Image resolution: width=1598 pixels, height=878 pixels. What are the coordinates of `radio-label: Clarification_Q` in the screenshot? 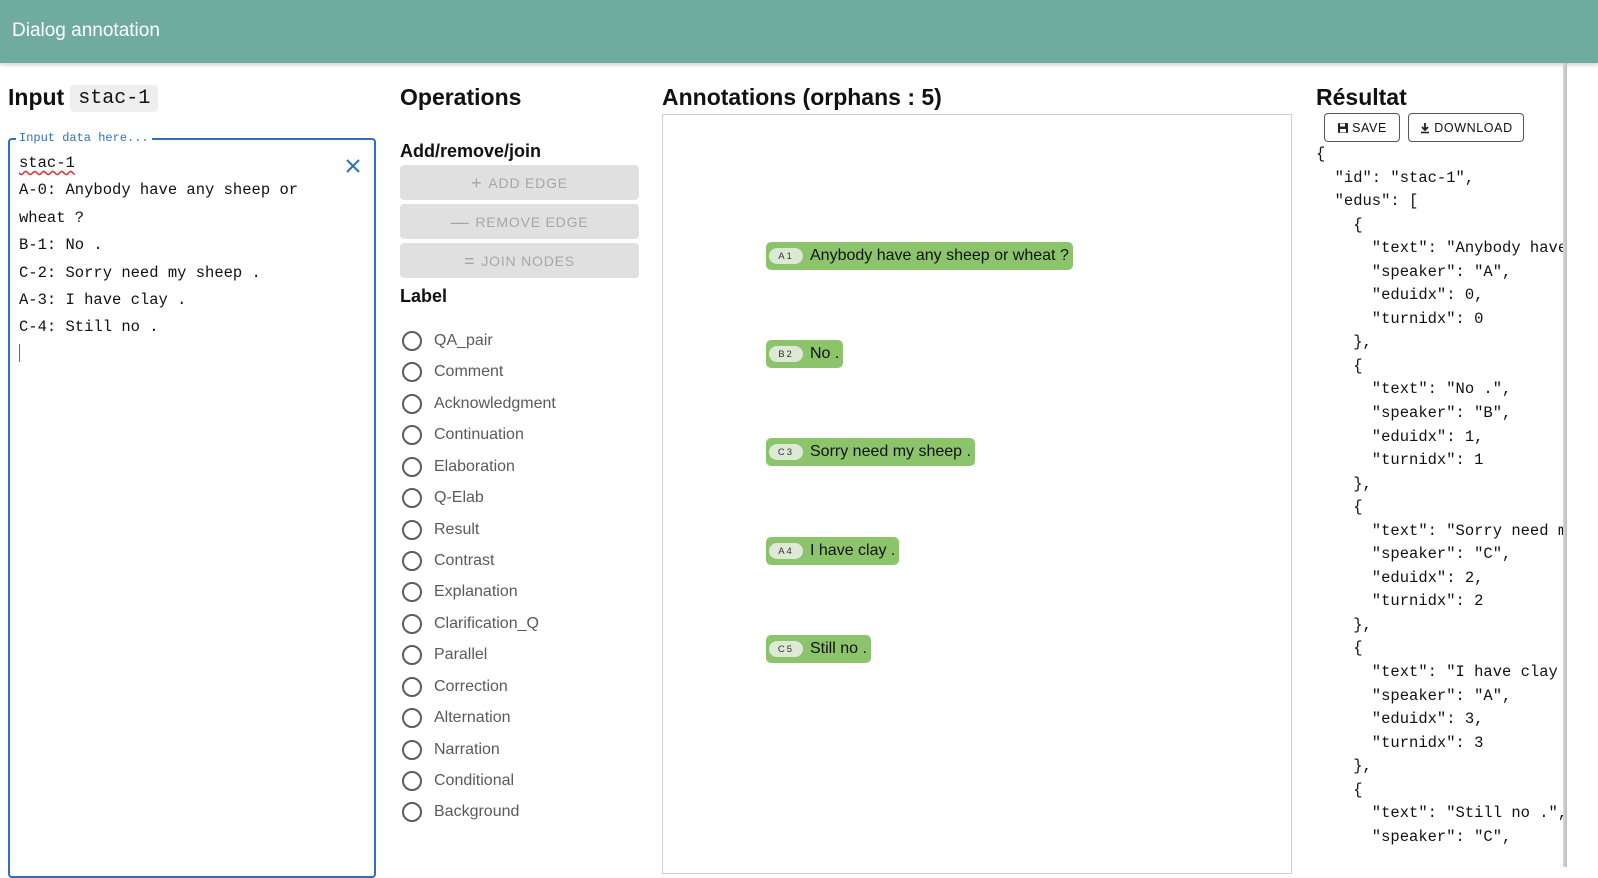 It's located at (486, 623).